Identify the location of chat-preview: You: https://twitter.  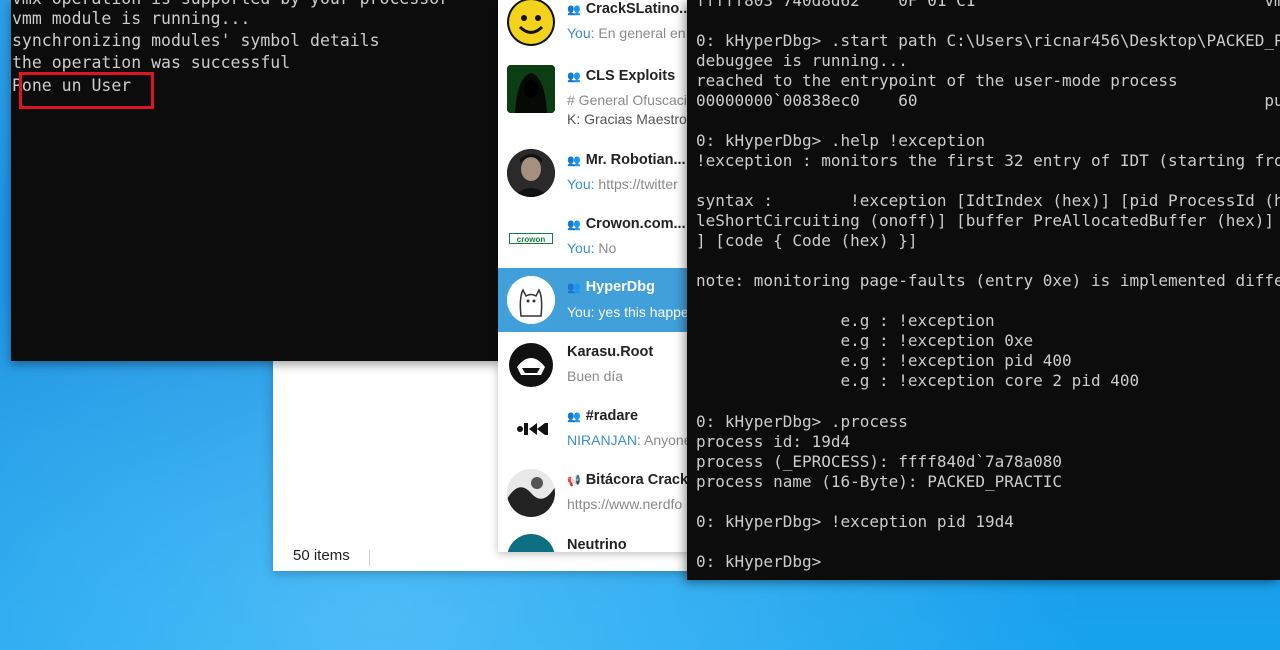
(622, 184).